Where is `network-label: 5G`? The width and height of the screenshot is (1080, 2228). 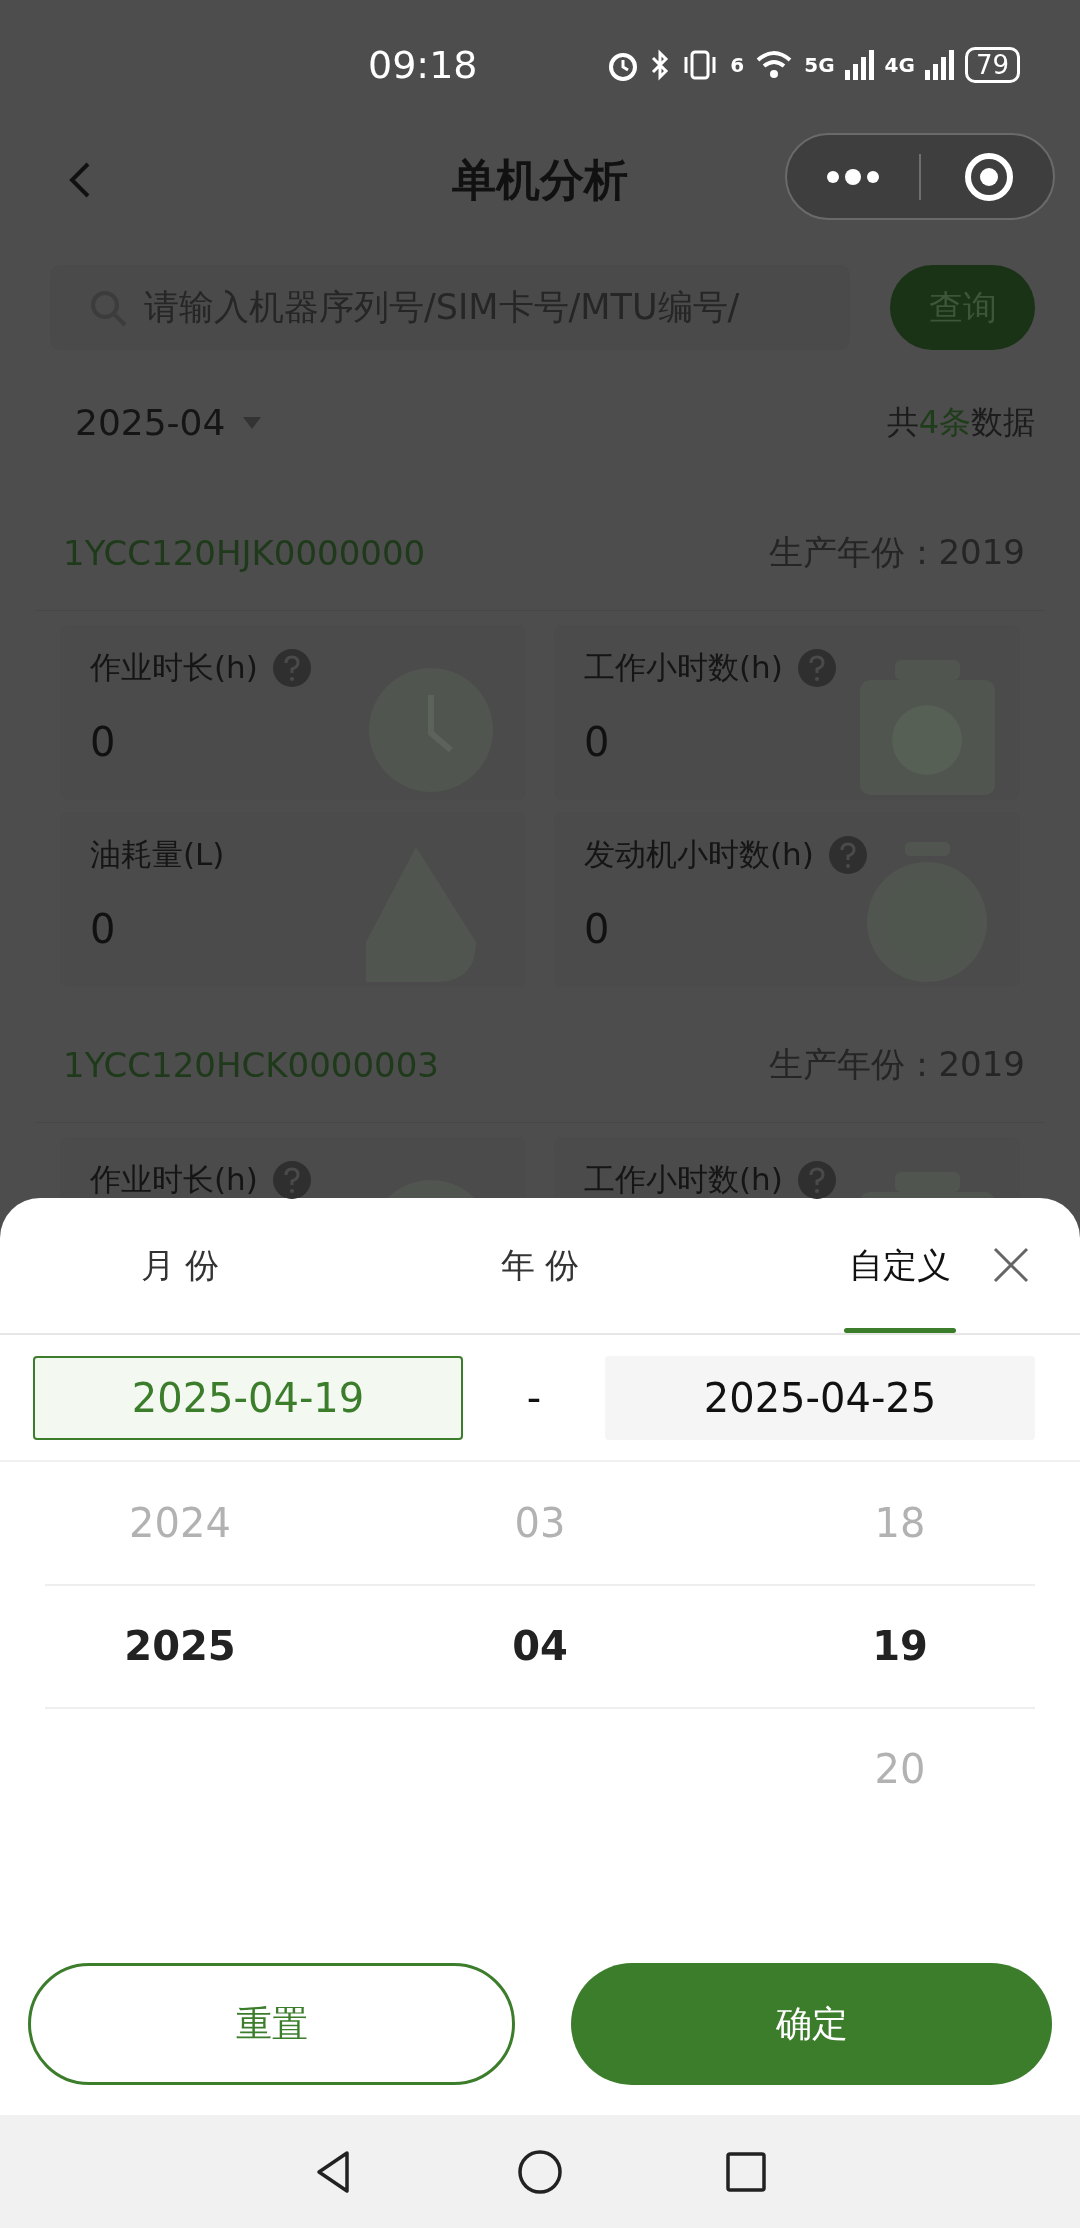
network-label: 5G is located at coordinates (819, 65).